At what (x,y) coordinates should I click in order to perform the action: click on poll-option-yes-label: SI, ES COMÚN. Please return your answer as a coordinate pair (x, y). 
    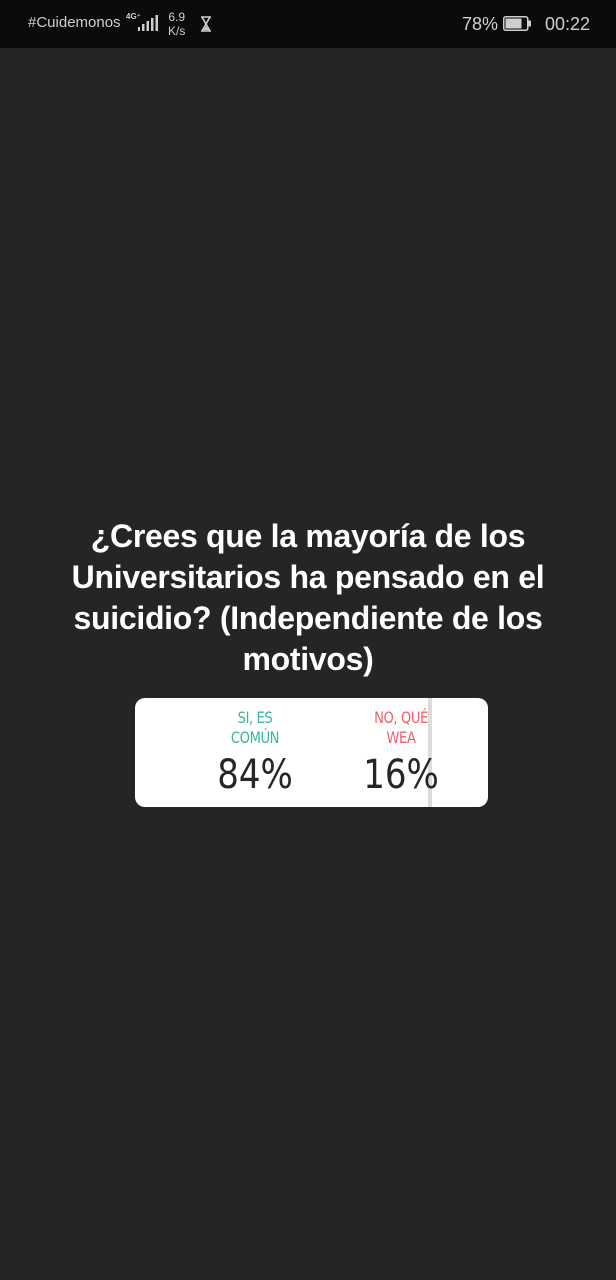
    Looking at the image, I should click on (254, 728).